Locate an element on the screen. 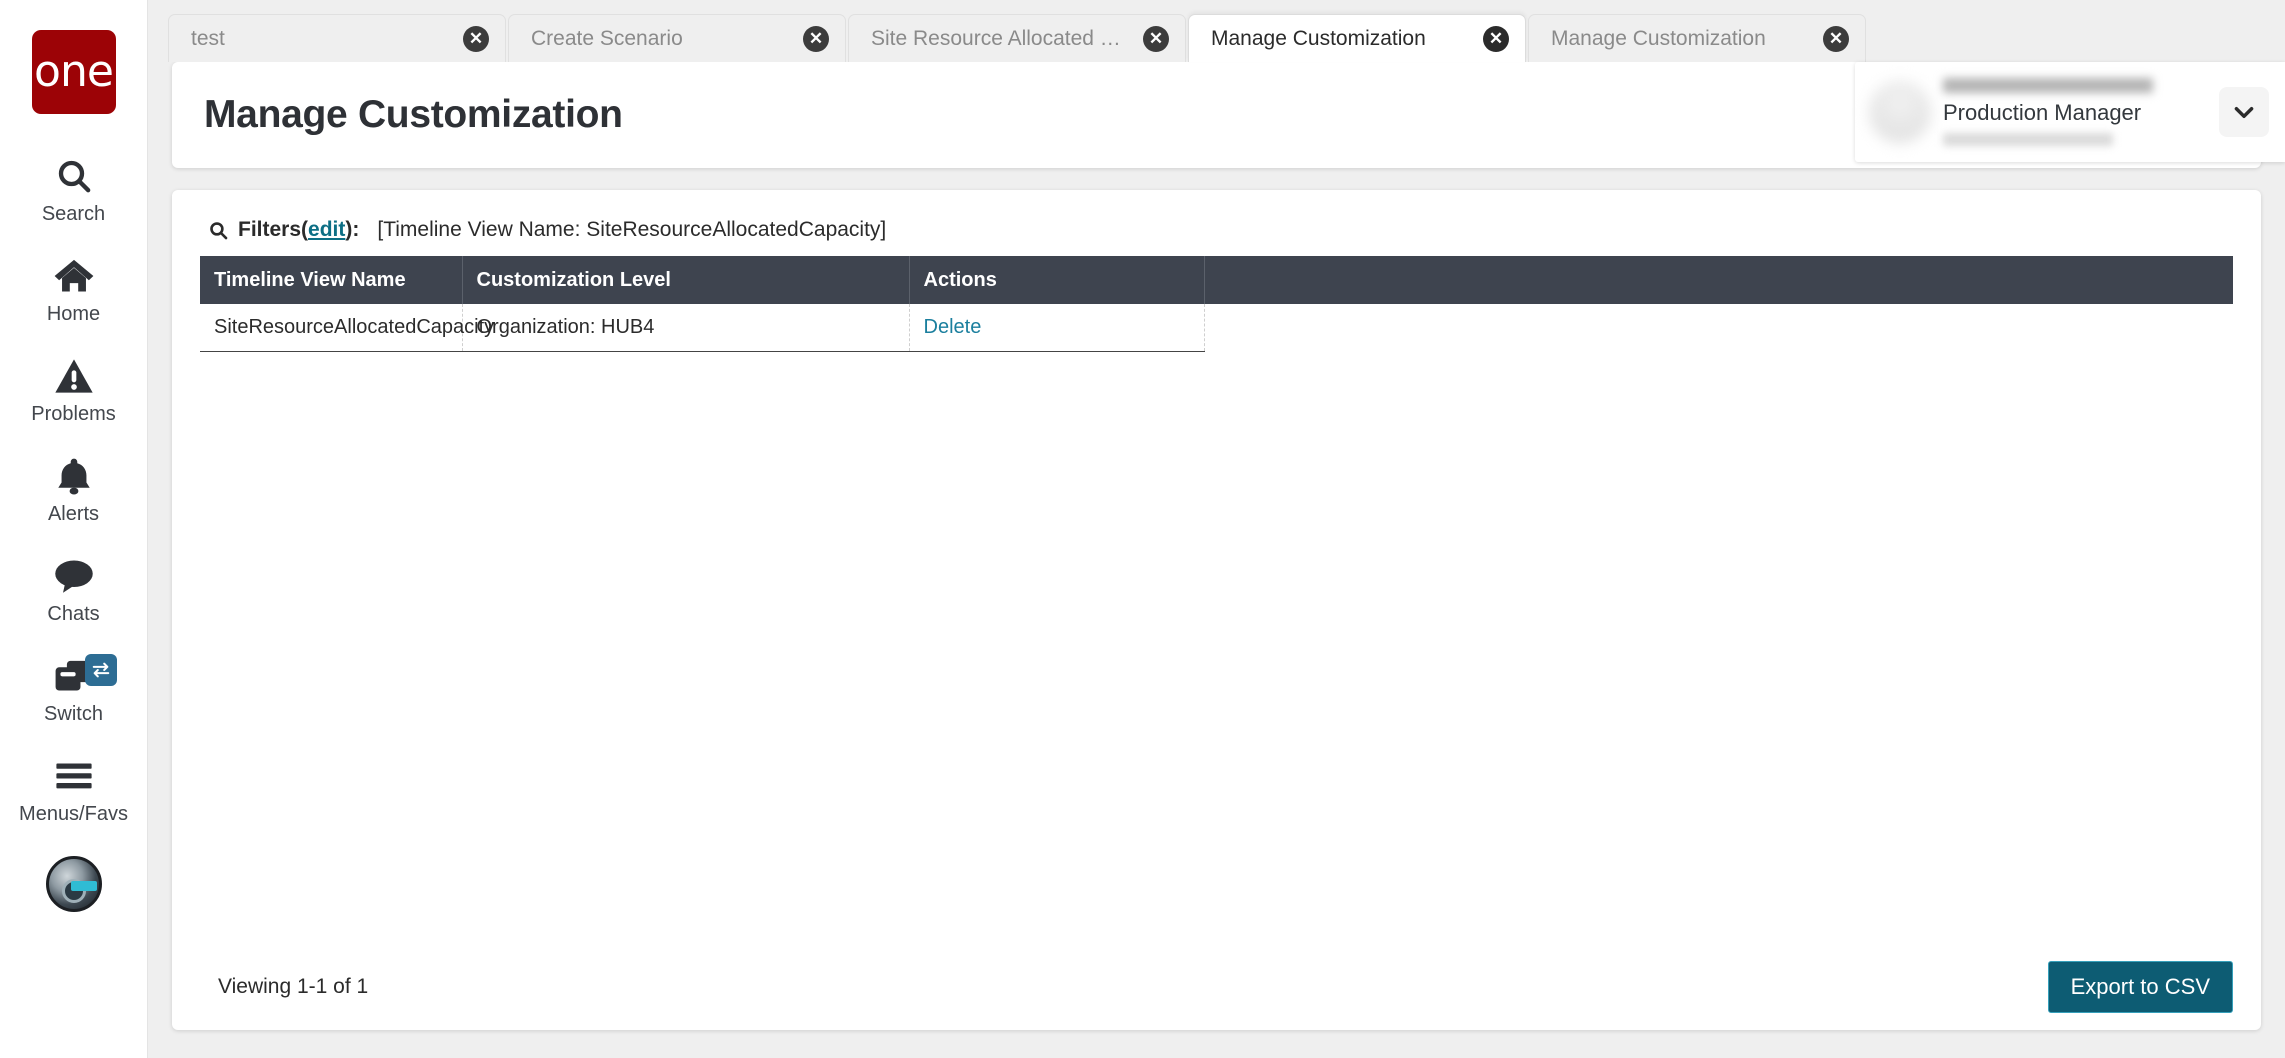  sidebar-label-search: Search is located at coordinates (73, 214).